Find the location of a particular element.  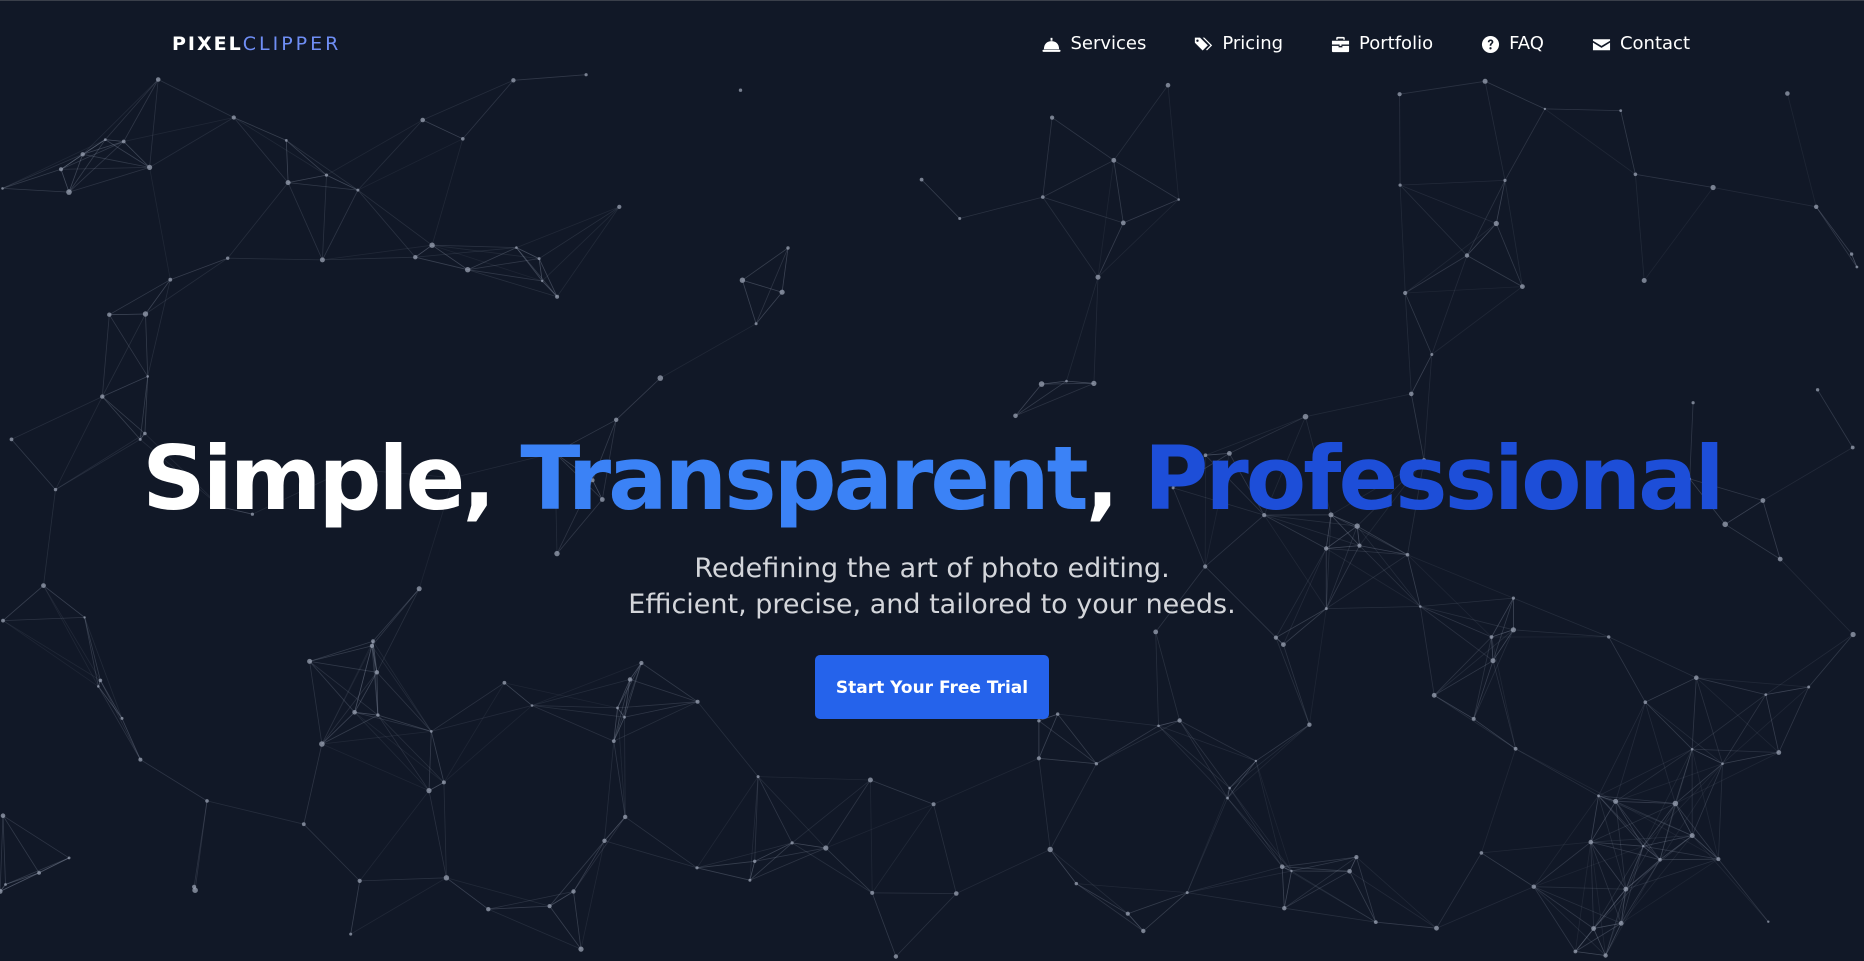

nav-label-contact: Contact is located at coordinates (1654, 43).